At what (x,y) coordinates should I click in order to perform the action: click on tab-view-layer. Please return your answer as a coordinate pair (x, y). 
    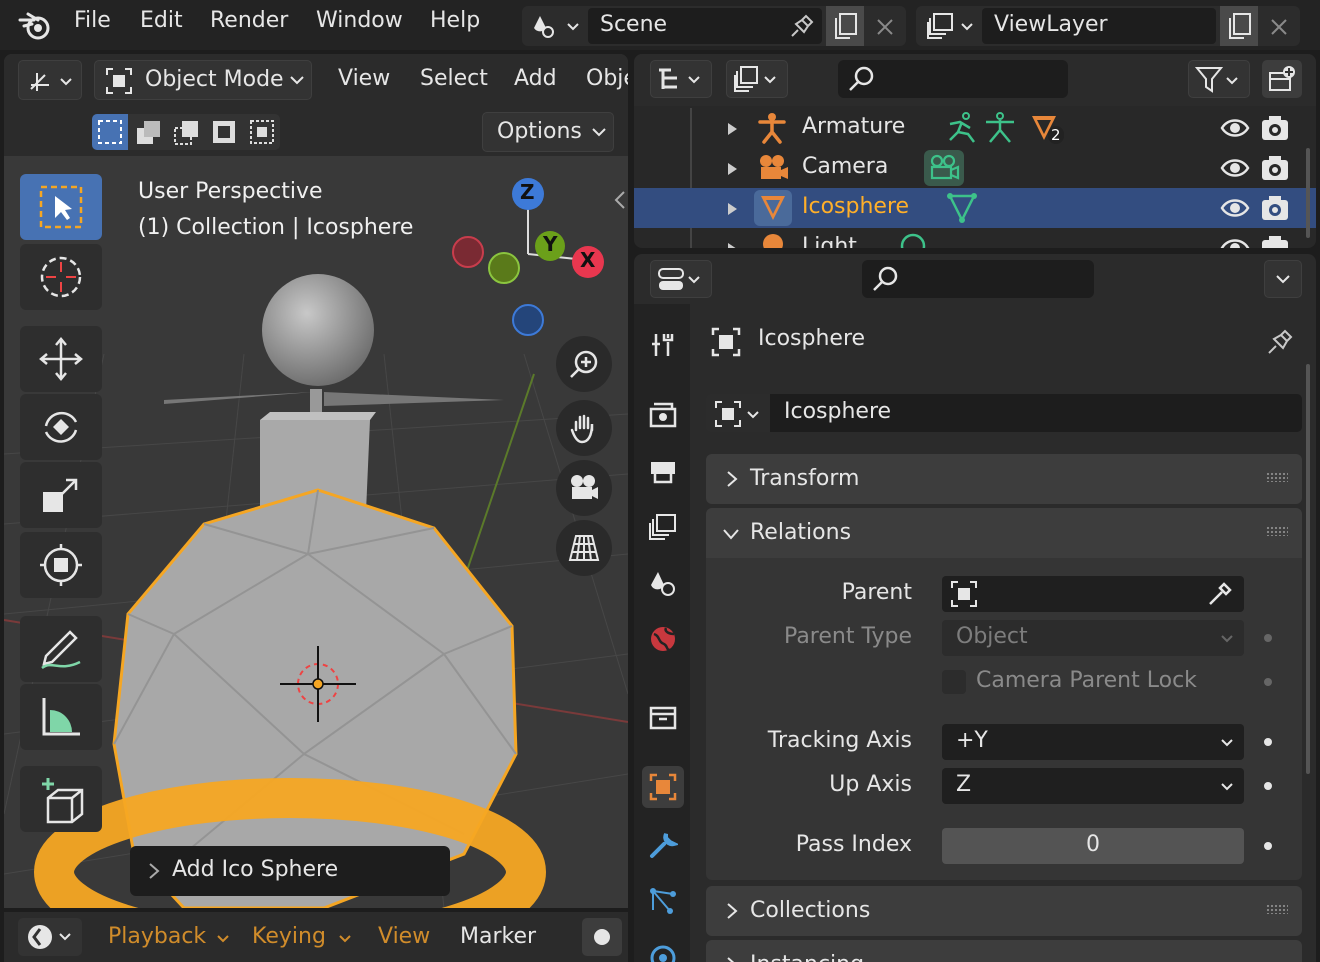
    Looking at the image, I should click on (663, 527).